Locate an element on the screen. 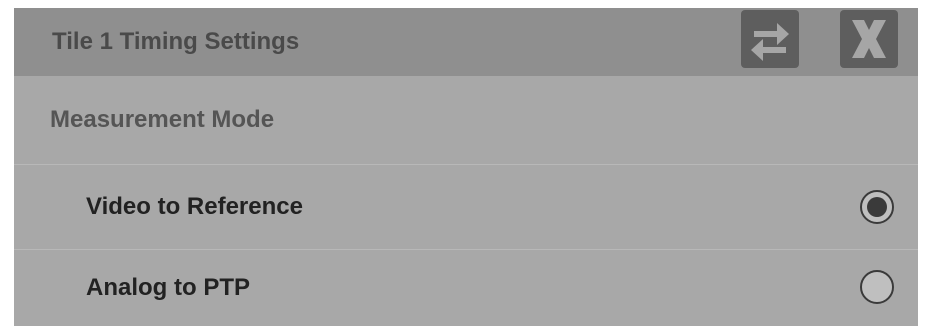  swap-arrows-icon is located at coordinates (770, 42).